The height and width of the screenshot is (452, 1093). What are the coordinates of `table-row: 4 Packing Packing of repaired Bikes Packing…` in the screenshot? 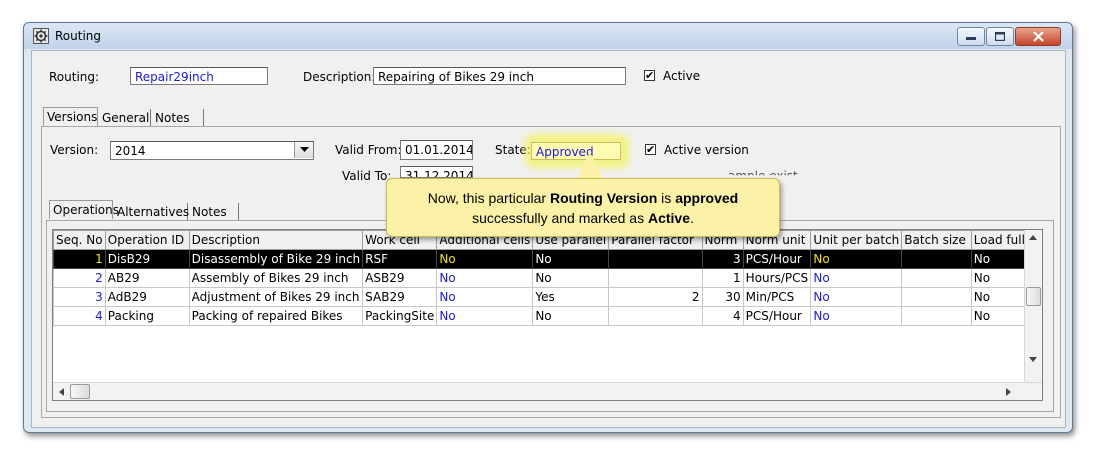 It's located at (547, 316).